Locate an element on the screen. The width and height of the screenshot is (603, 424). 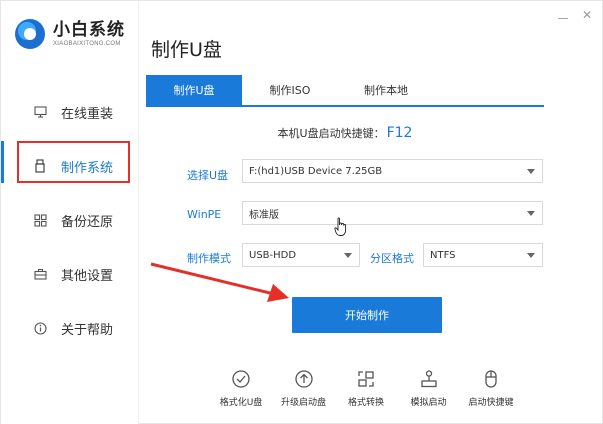
joystick-icon is located at coordinates (428, 379).